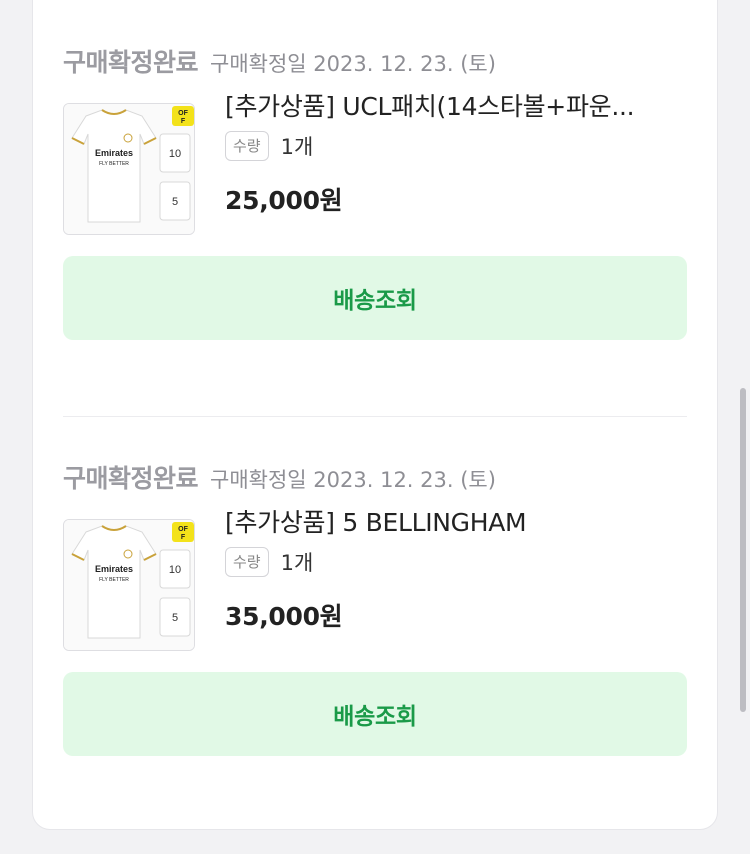 Image resolution: width=750 pixels, height=854 pixels. What do you see at coordinates (284, 616) in the screenshot?
I see `product-price: 35,000원` at bounding box center [284, 616].